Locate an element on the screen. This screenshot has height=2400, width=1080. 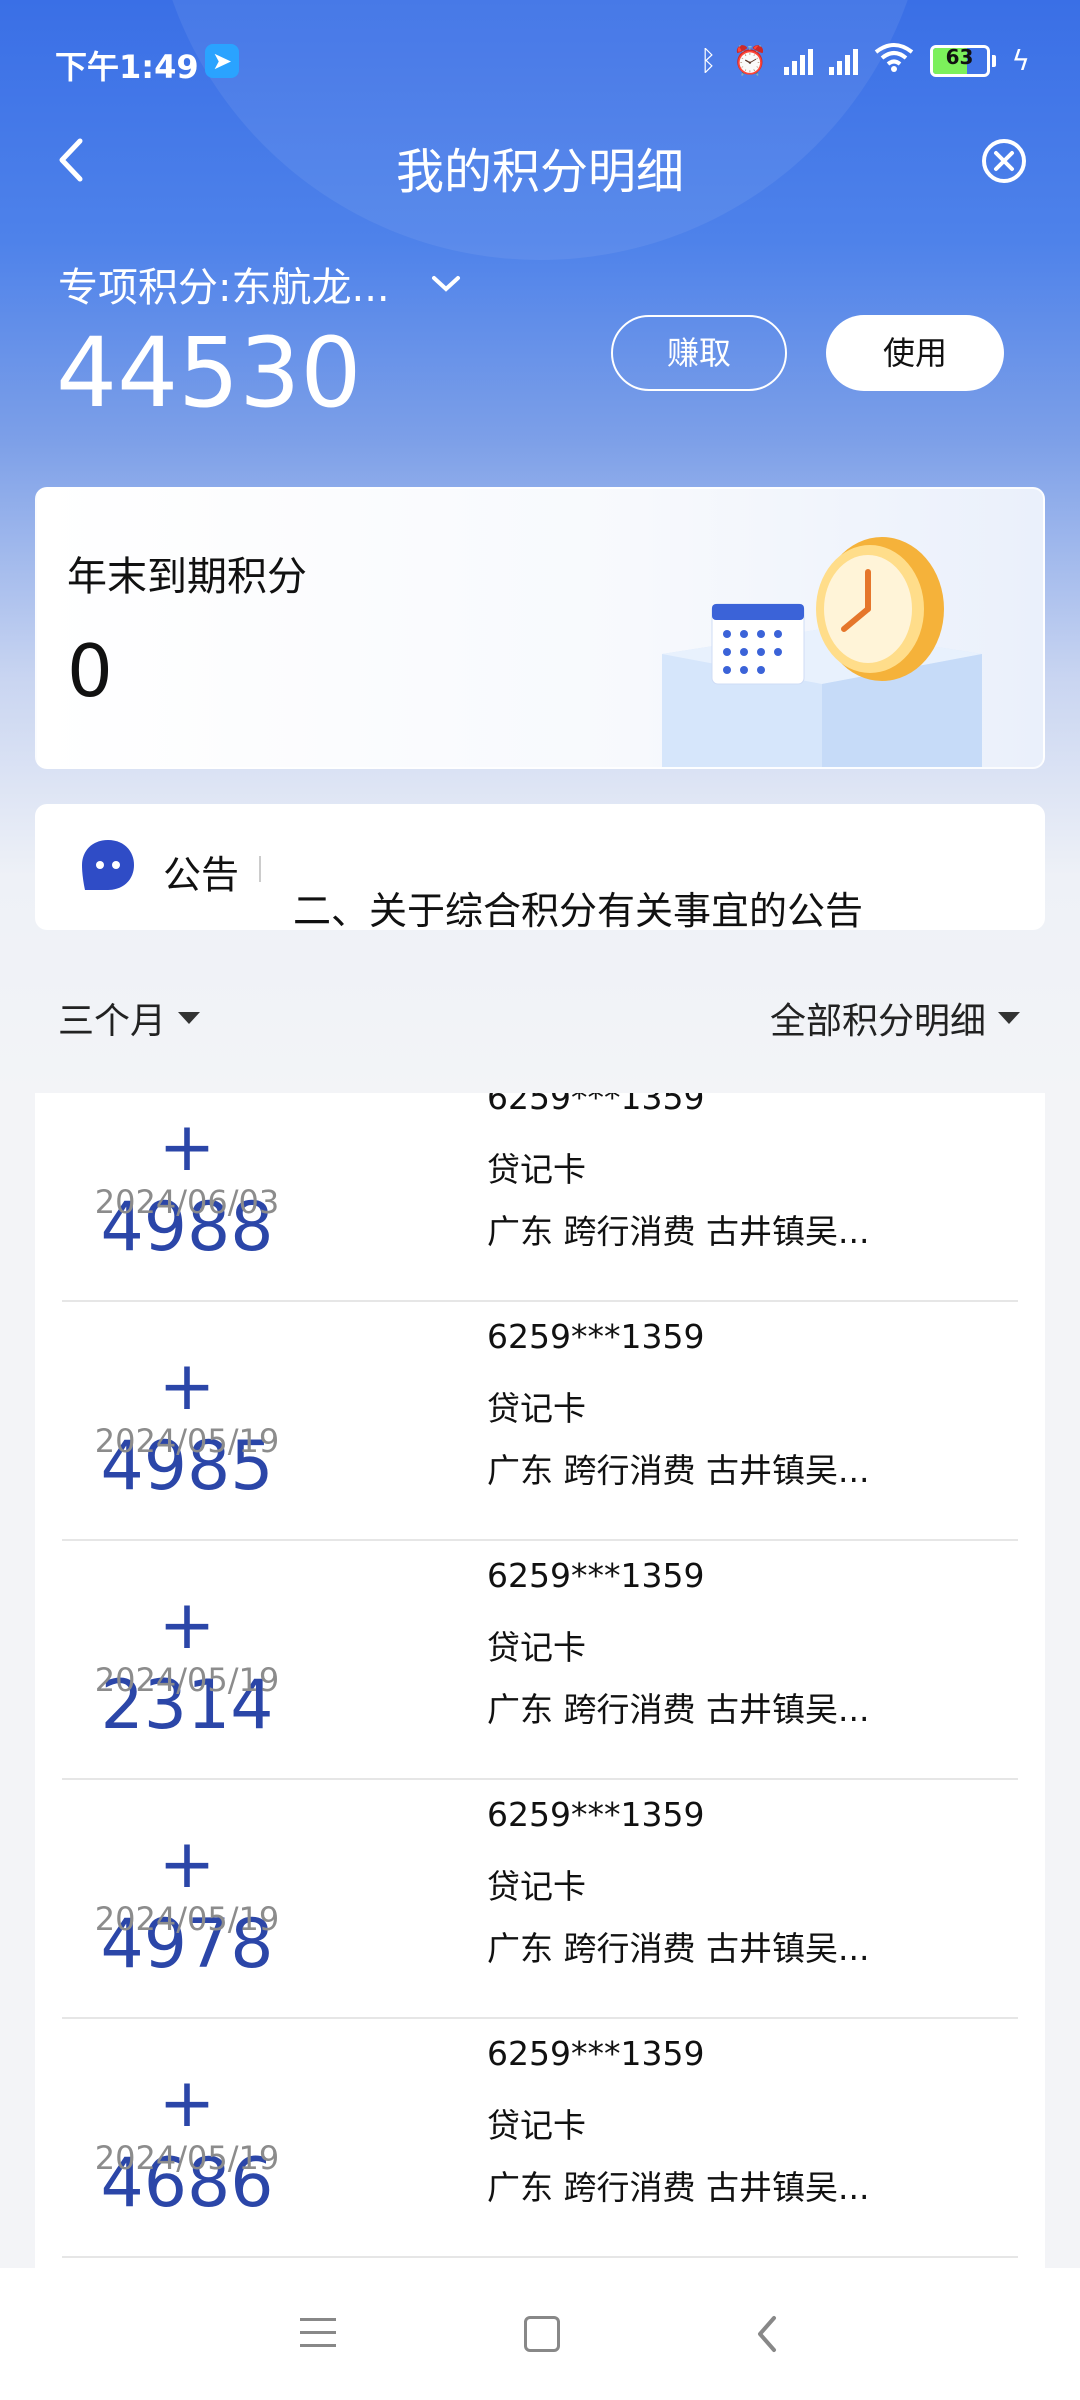
chevron-down-icon is located at coordinates (445, 284).